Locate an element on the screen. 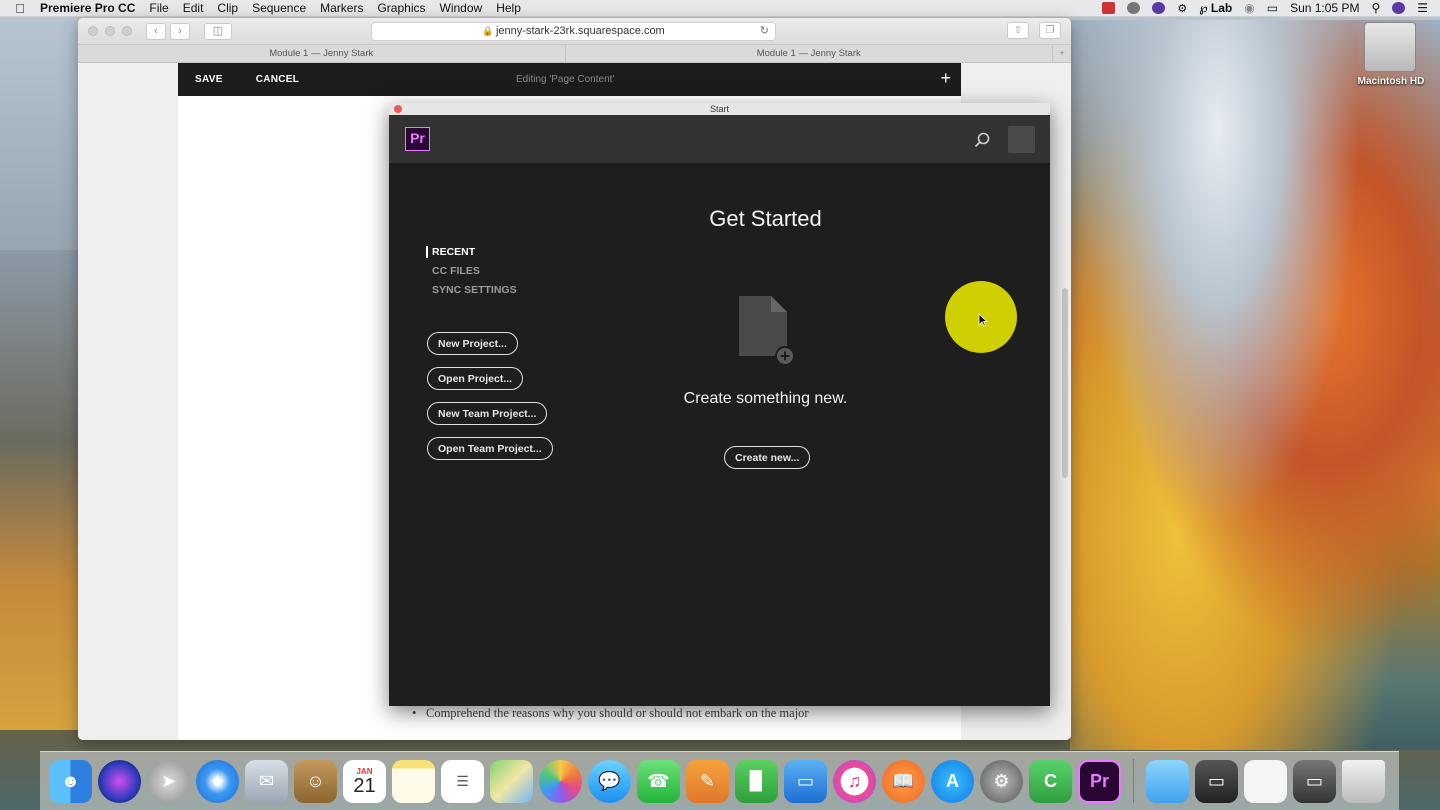 The height and width of the screenshot is (810, 1440). folder-icon is located at coordinates (1167, 781).